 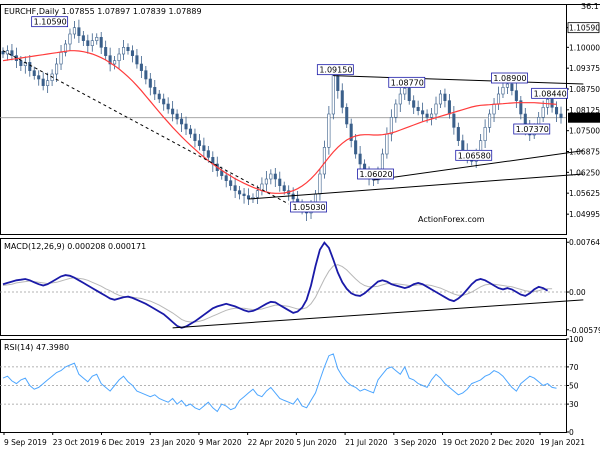 What do you see at coordinates (376, 174) in the screenshot?
I see `annotation-label: 1.06020` at bounding box center [376, 174].